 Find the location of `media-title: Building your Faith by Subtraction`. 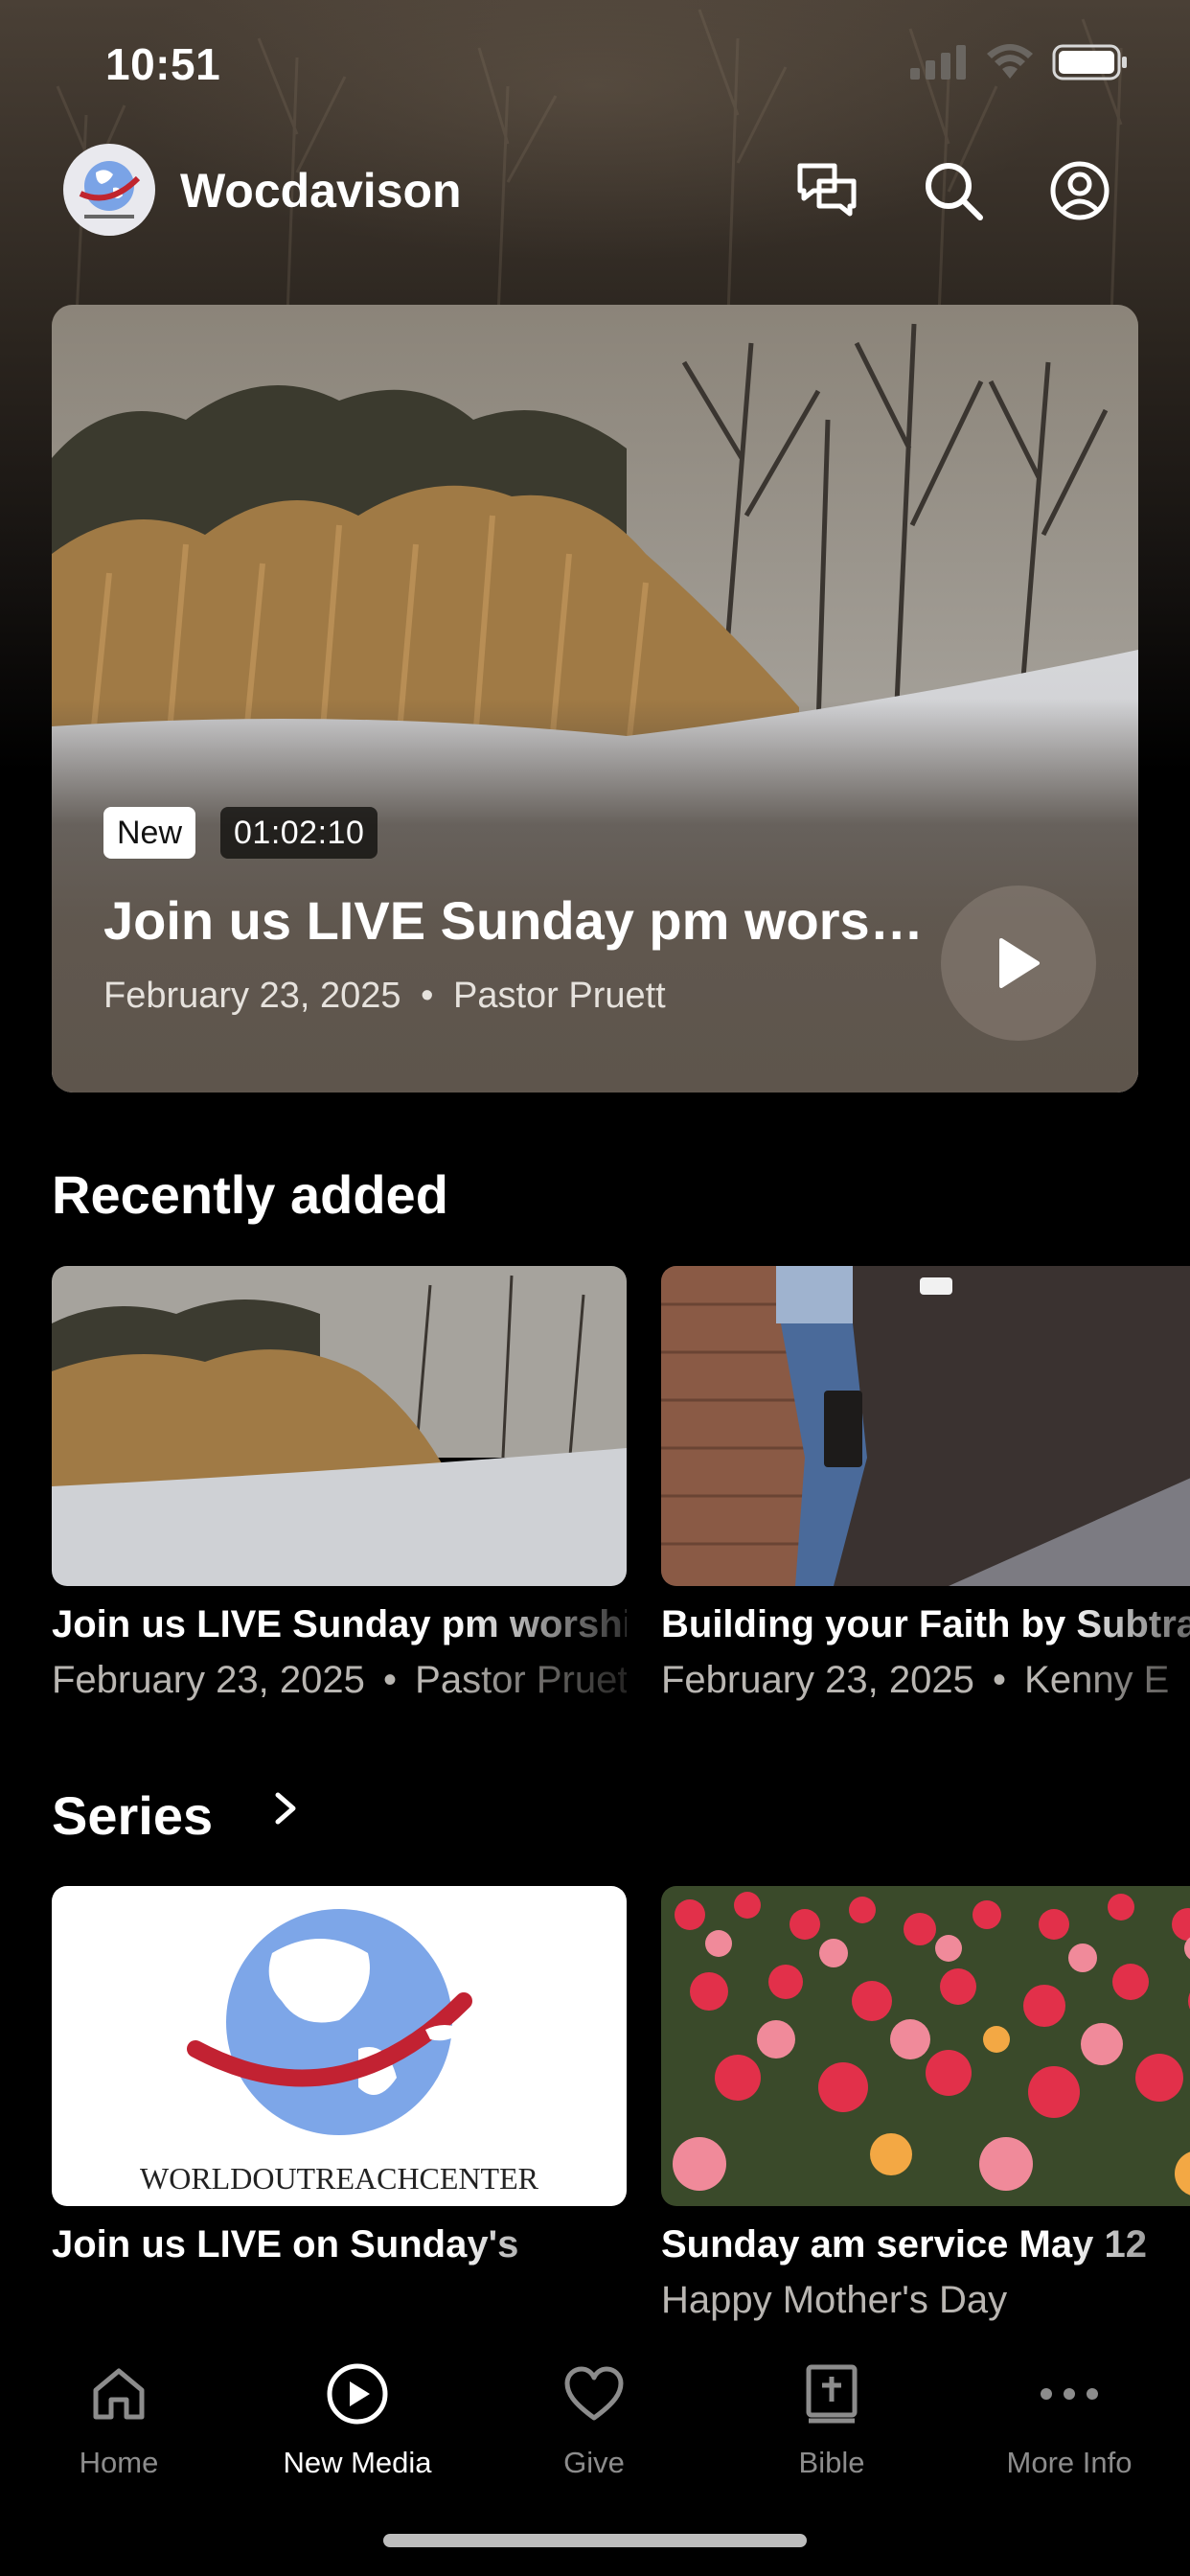

media-title: Building your Faith by Subtraction is located at coordinates (926, 1624).